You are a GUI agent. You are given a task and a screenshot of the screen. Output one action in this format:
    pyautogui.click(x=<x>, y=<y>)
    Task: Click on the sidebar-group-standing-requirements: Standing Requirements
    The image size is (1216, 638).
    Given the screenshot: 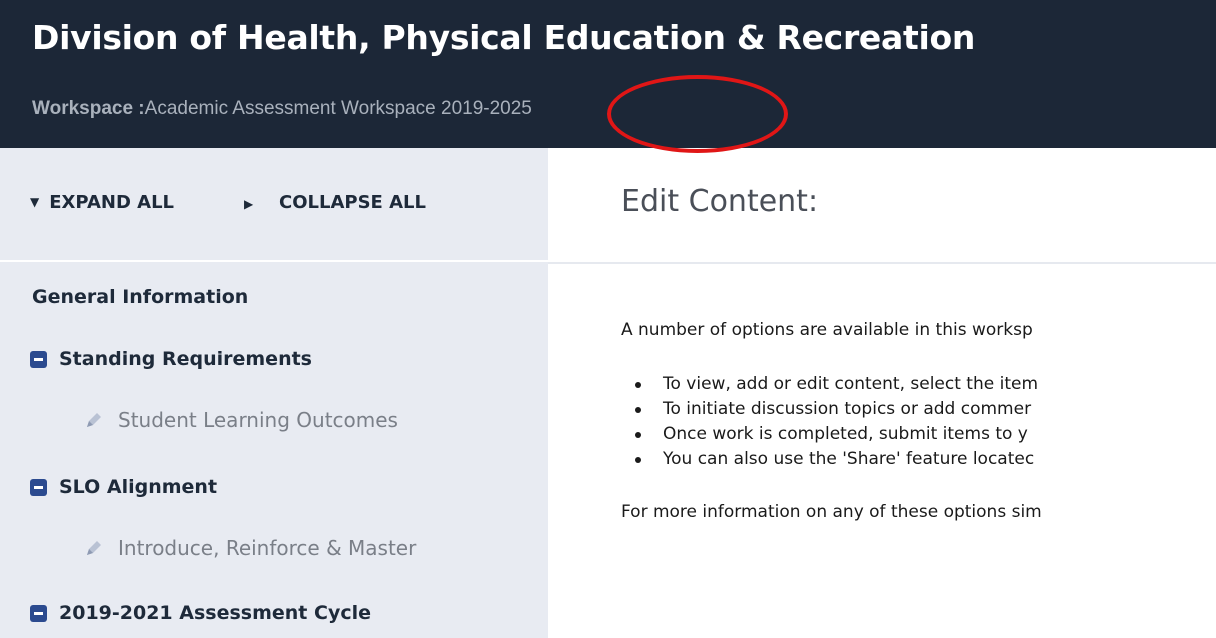 What is the action you would take?
    pyautogui.click(x=171, y=359)
    